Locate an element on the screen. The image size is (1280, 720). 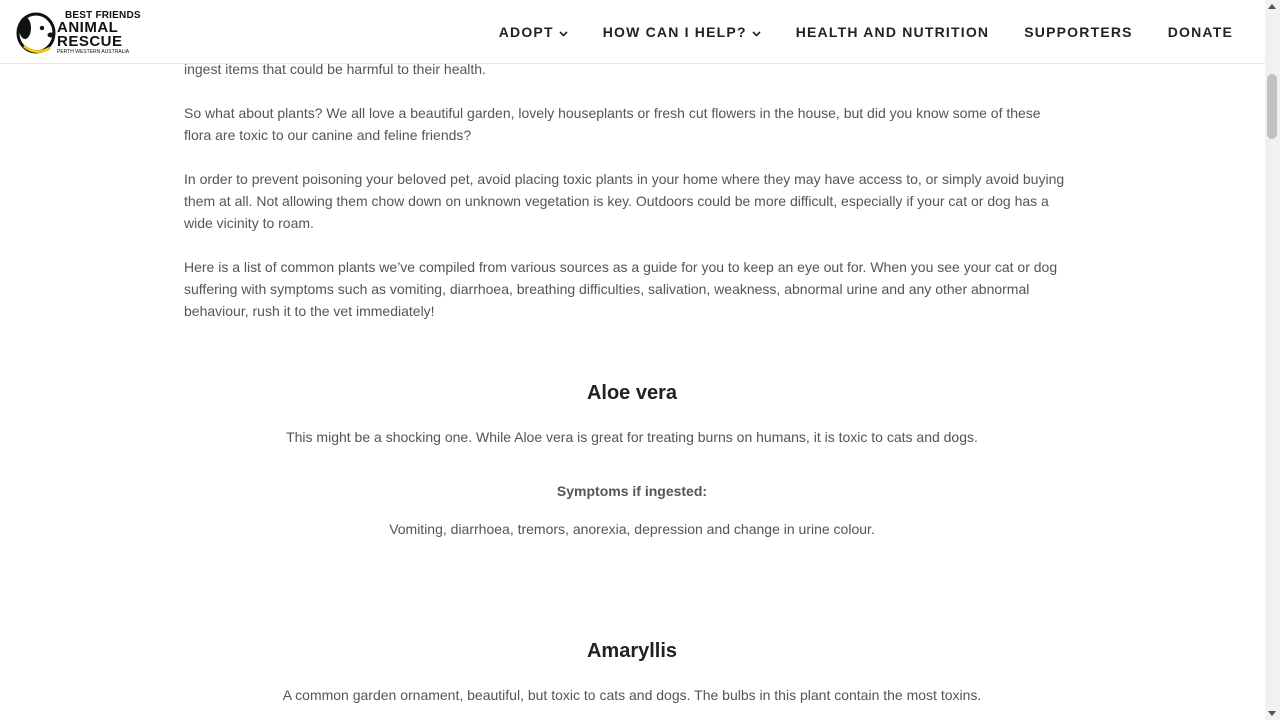
paragraph-line: wide vicinity to roam. is located at coordinates (249, 223).